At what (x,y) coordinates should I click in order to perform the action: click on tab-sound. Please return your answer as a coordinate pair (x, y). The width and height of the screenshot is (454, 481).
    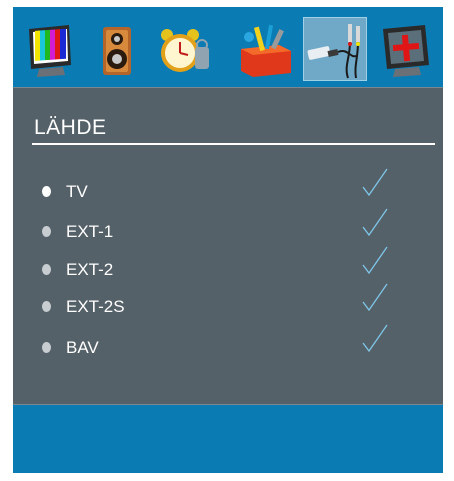
    Looking at the image, I should click on (117, 49).